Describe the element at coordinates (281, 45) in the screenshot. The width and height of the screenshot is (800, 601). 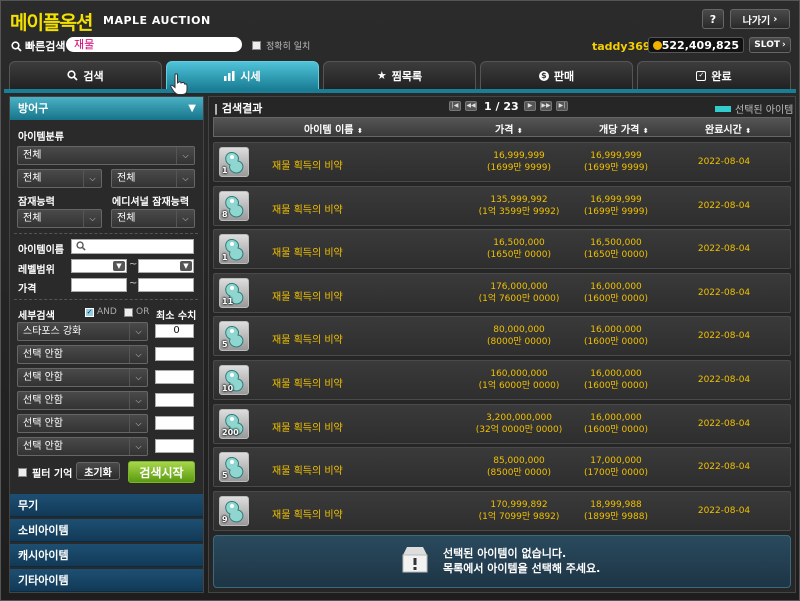
I see `exact-match-option: 정확히 일치` at that location.